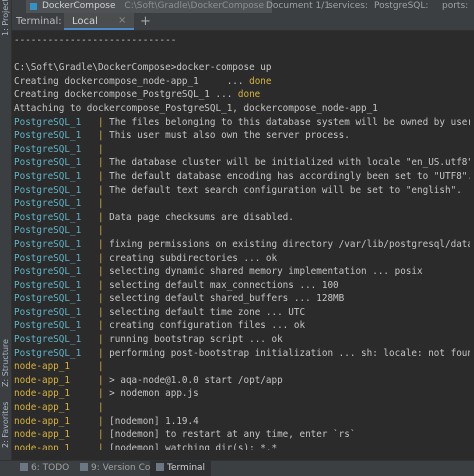 This screenshot has width=474, height=476. I want to click on favorites-tool-label: 2: Favorites, so click(5, 425).